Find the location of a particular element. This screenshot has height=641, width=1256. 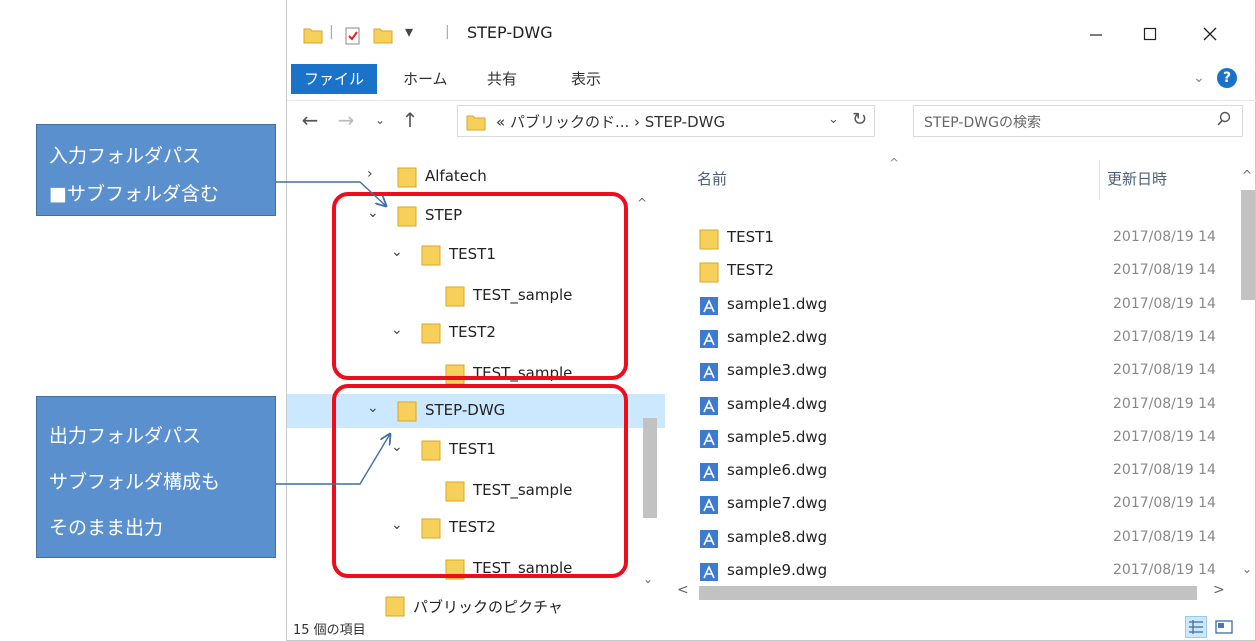

window-title: STEP-DWG is located at coordinates (510, 32).